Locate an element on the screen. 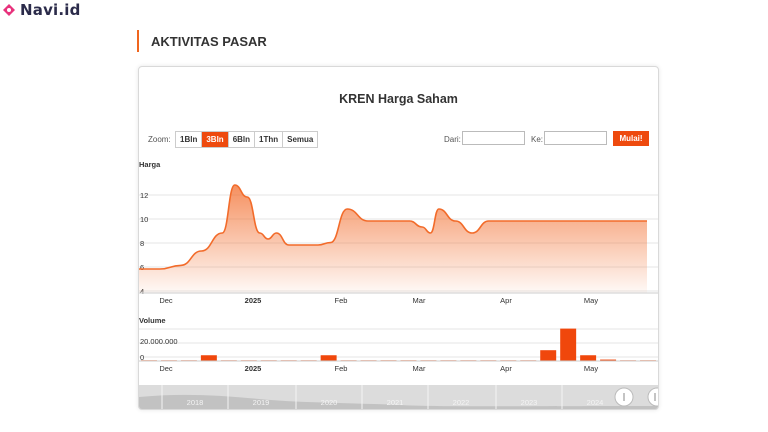 The width and height of the screenshot is (768, 432). go-button: Mulai! is located at coordinates (631, 138).